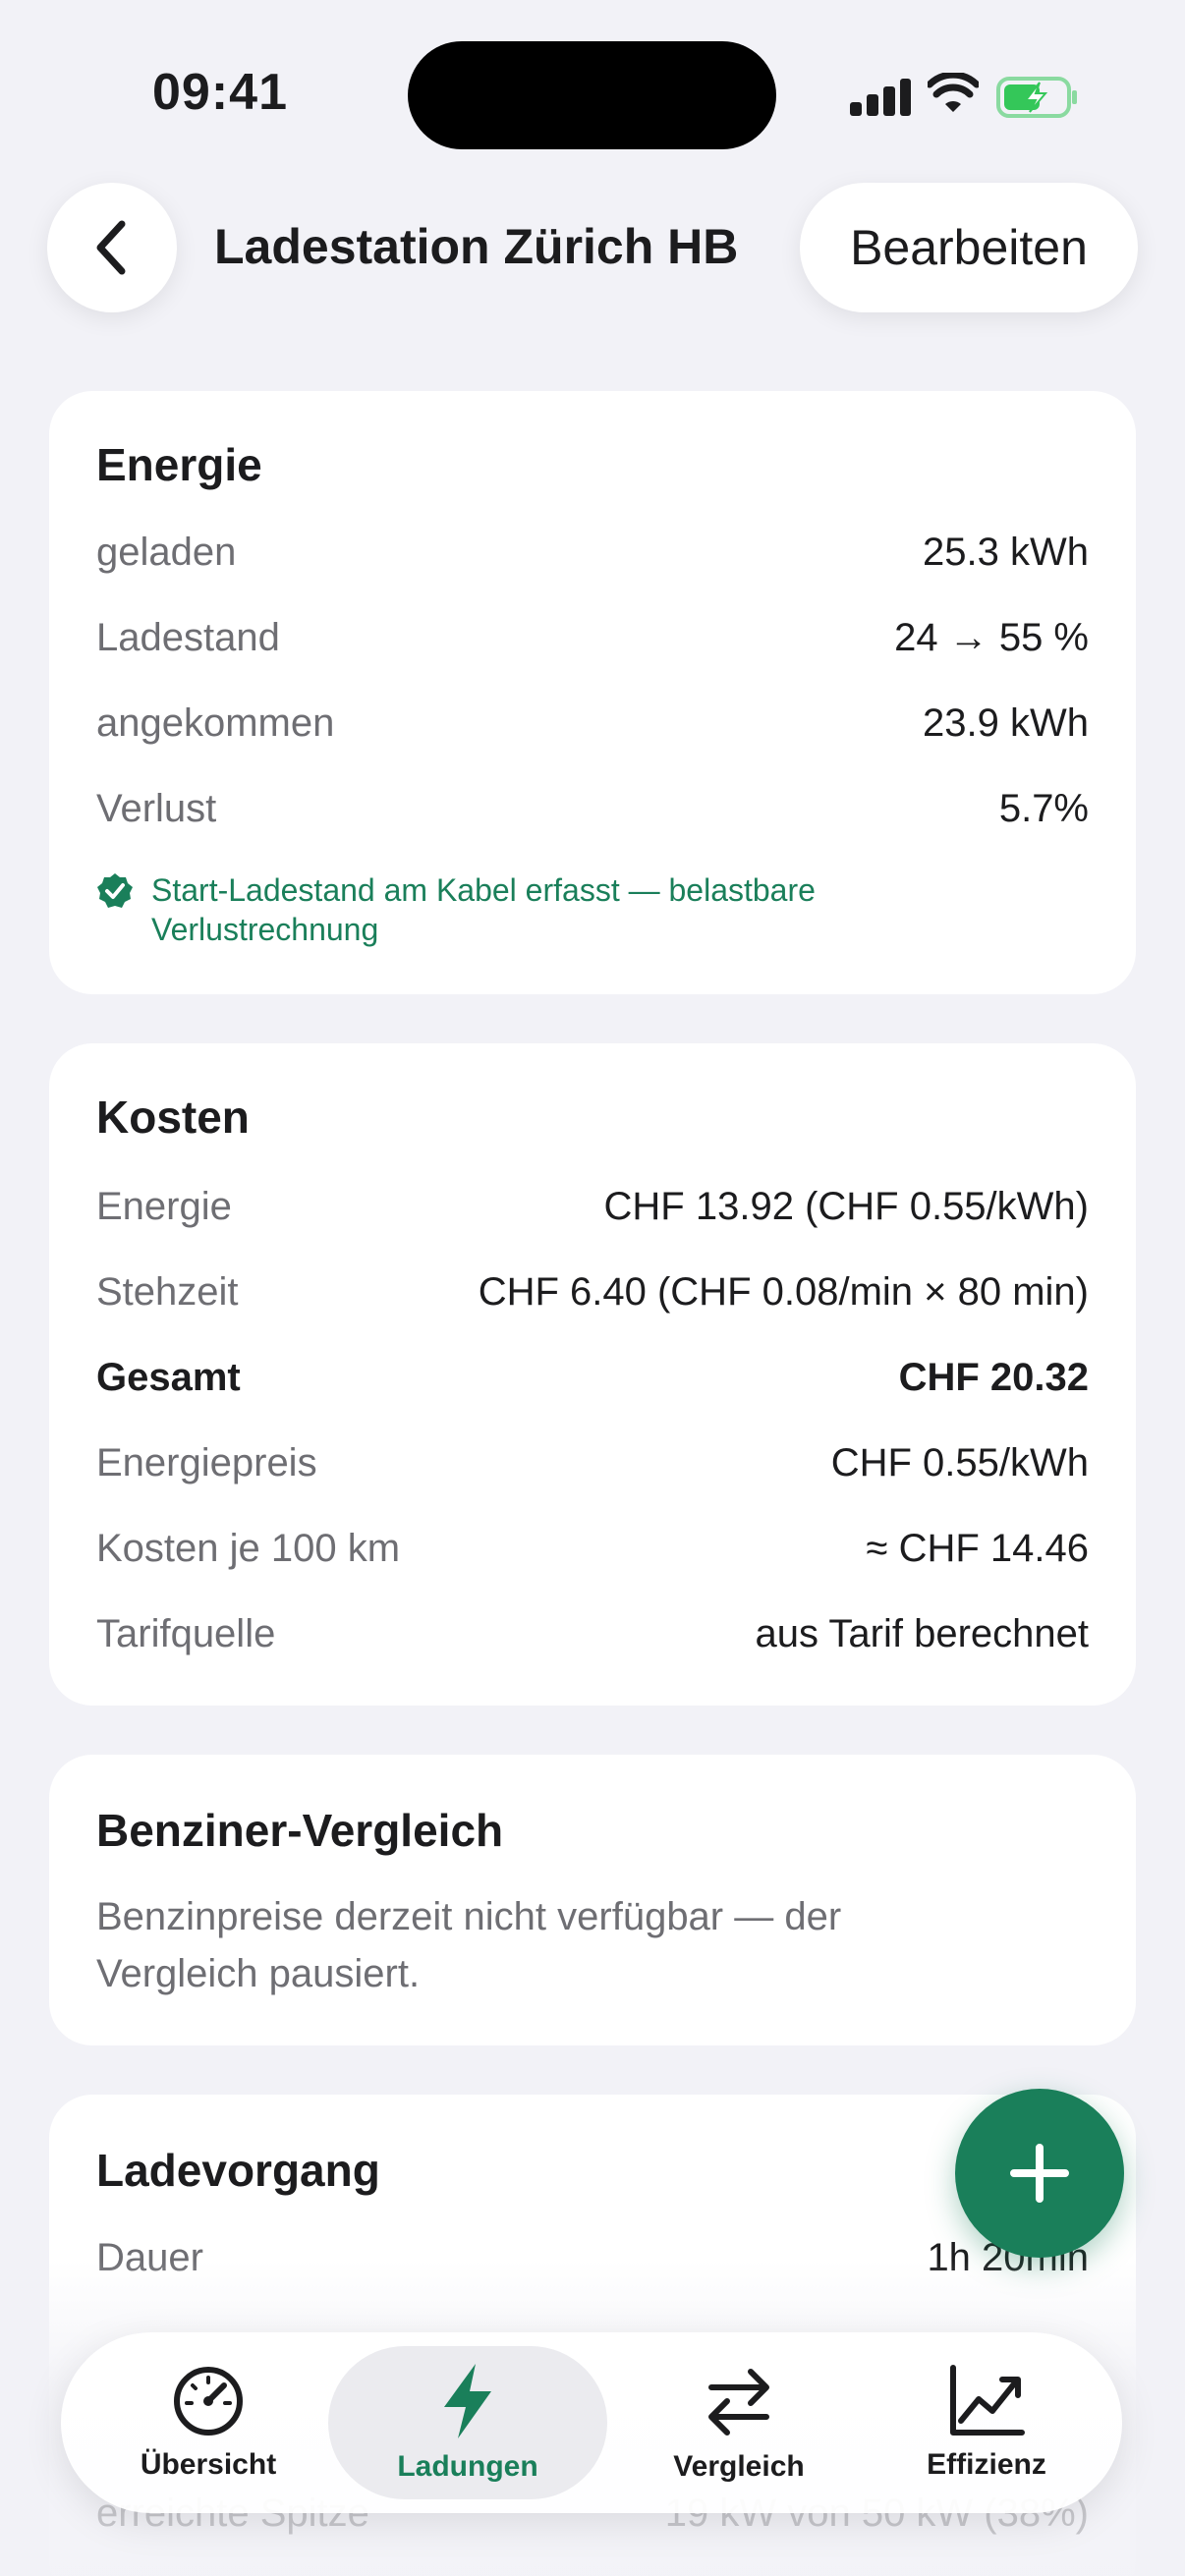 This screenshot has width=1185, height=2576. What do you see at coordinates (1037, 97) in the screenshot?
I see `battery-charging-icon` at bounding box center [1037, 97].